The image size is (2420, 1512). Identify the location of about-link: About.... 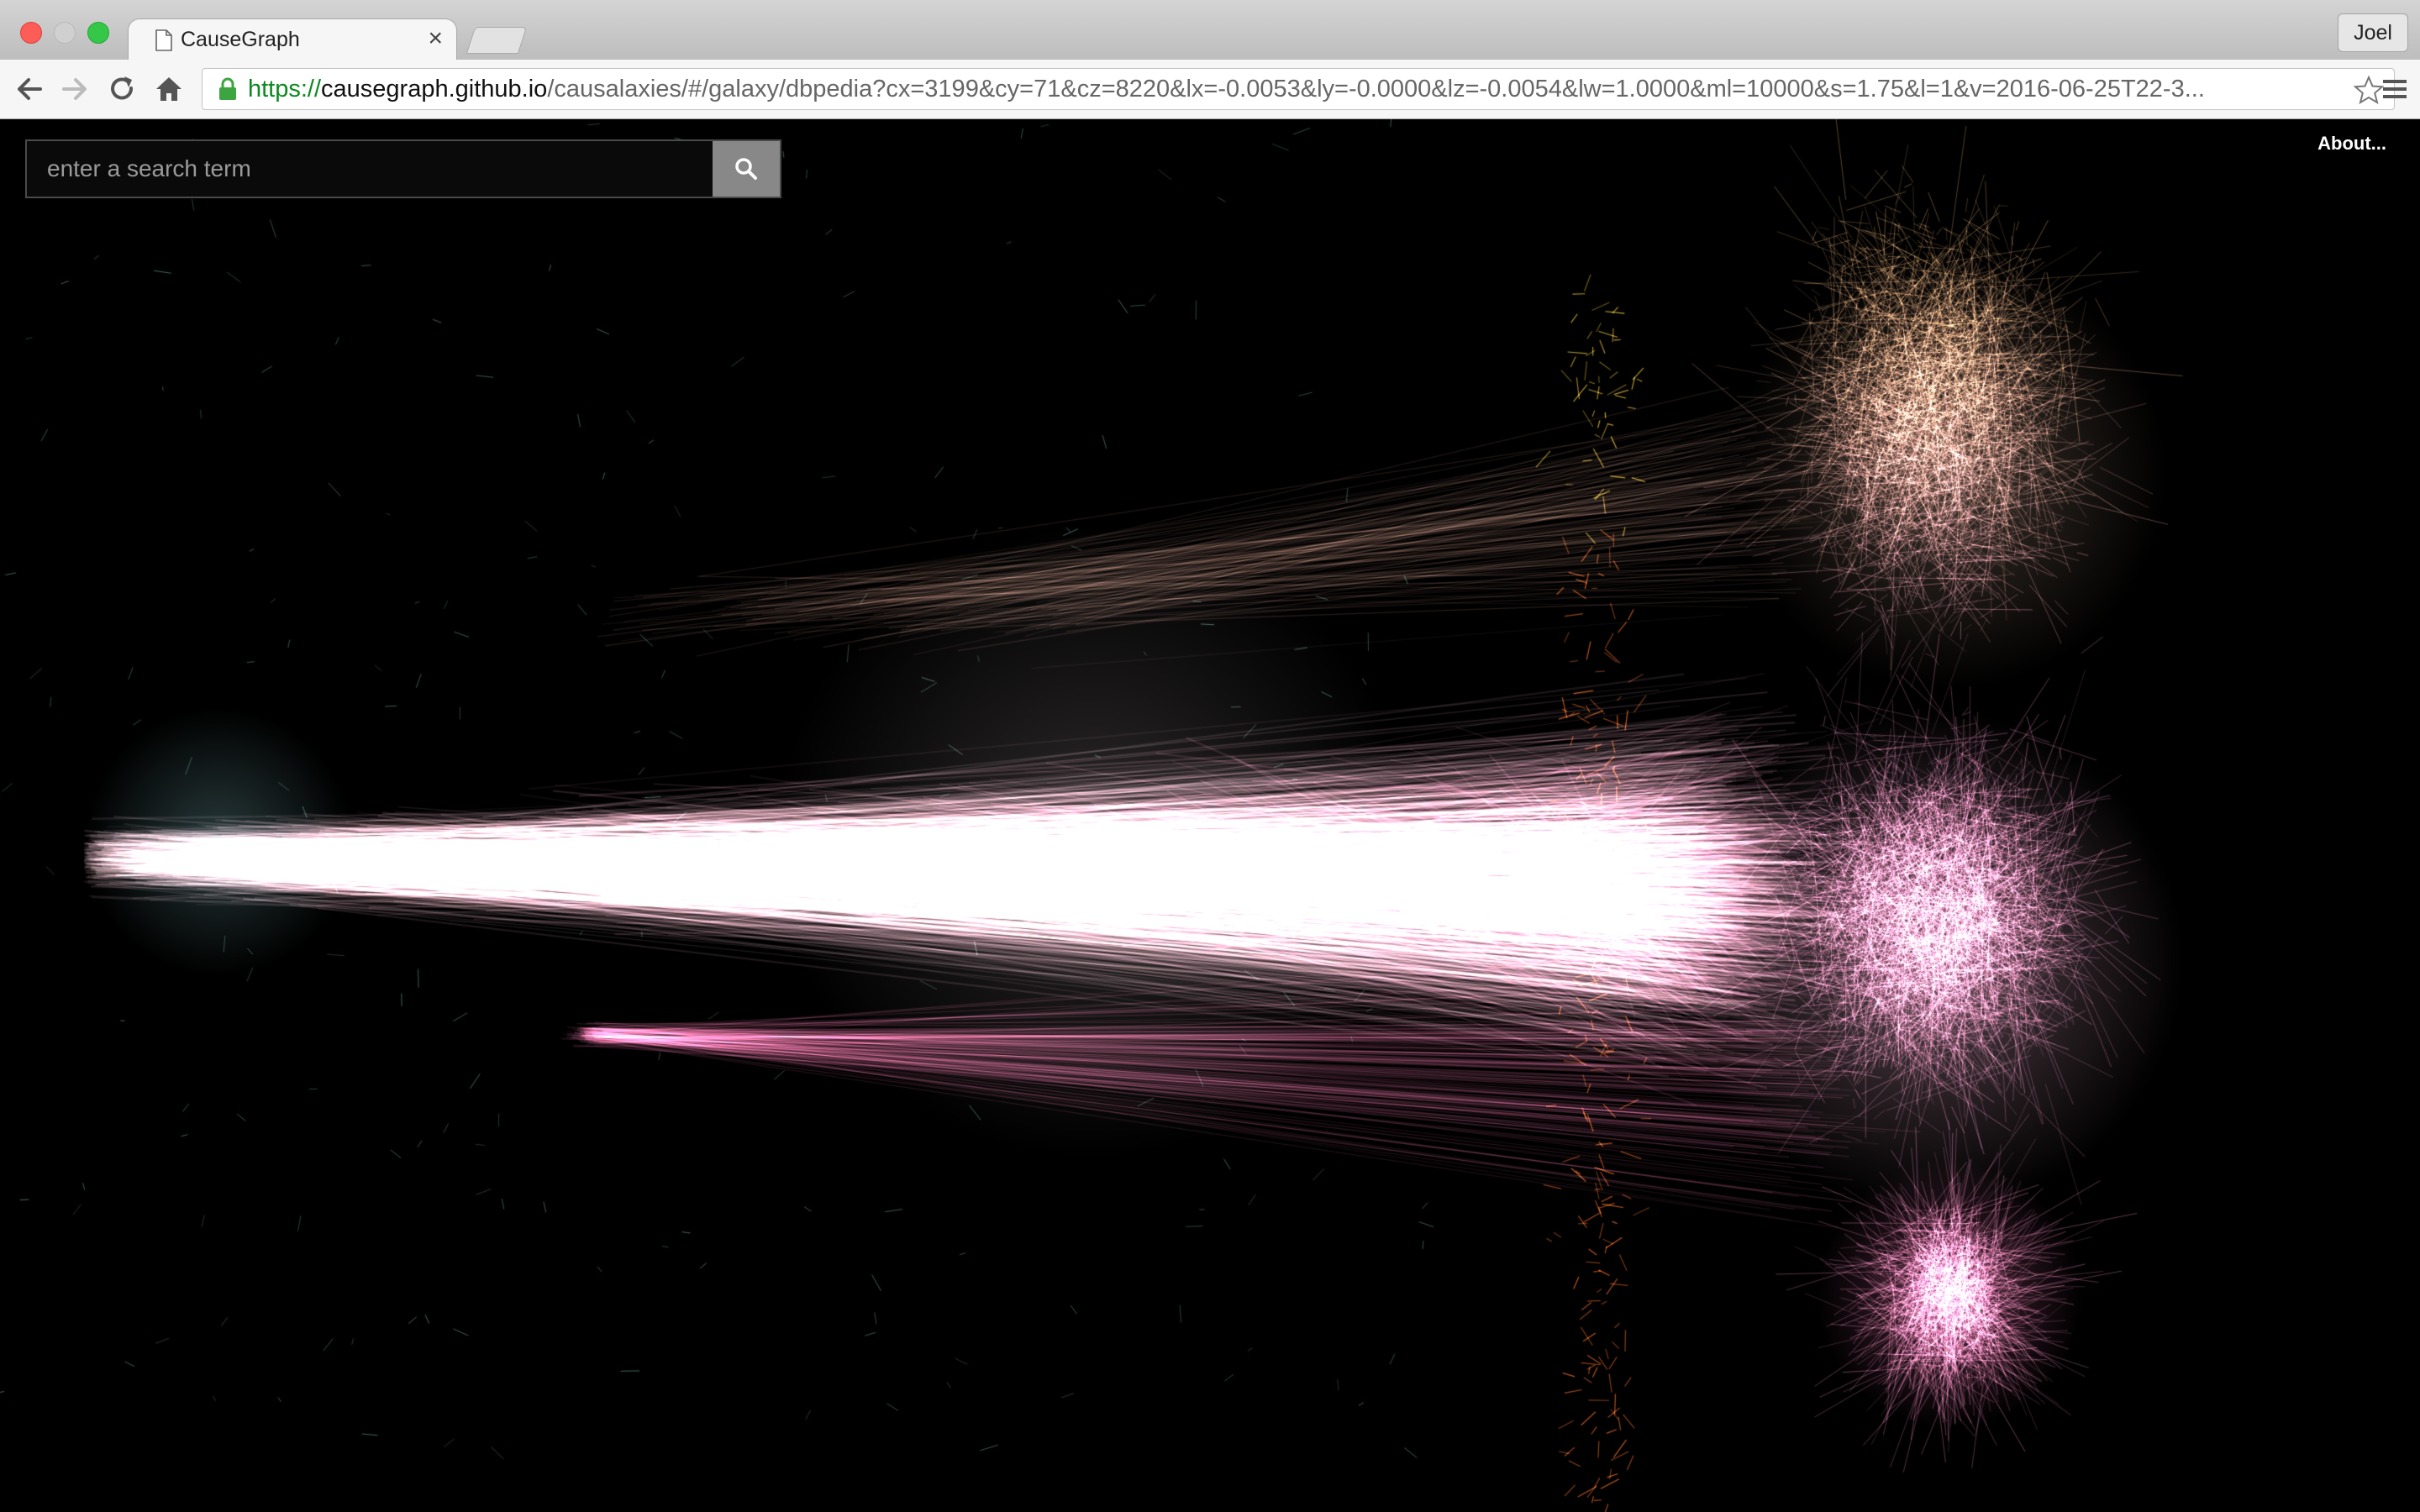
(2351, 144).